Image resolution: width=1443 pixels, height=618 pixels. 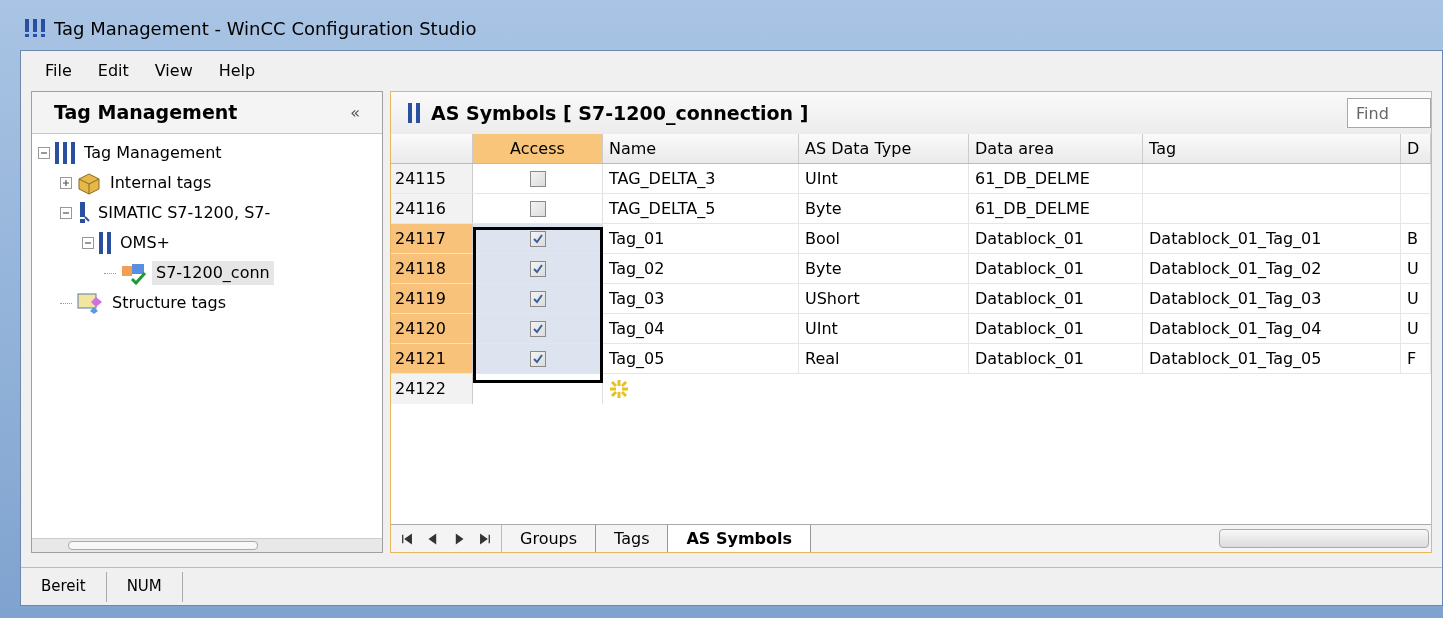 What do you see at coordinates (662, 208) in the screenshot?
I see `table-cell-text: TAG_DELTA_5` at bounding box center [662, 208].